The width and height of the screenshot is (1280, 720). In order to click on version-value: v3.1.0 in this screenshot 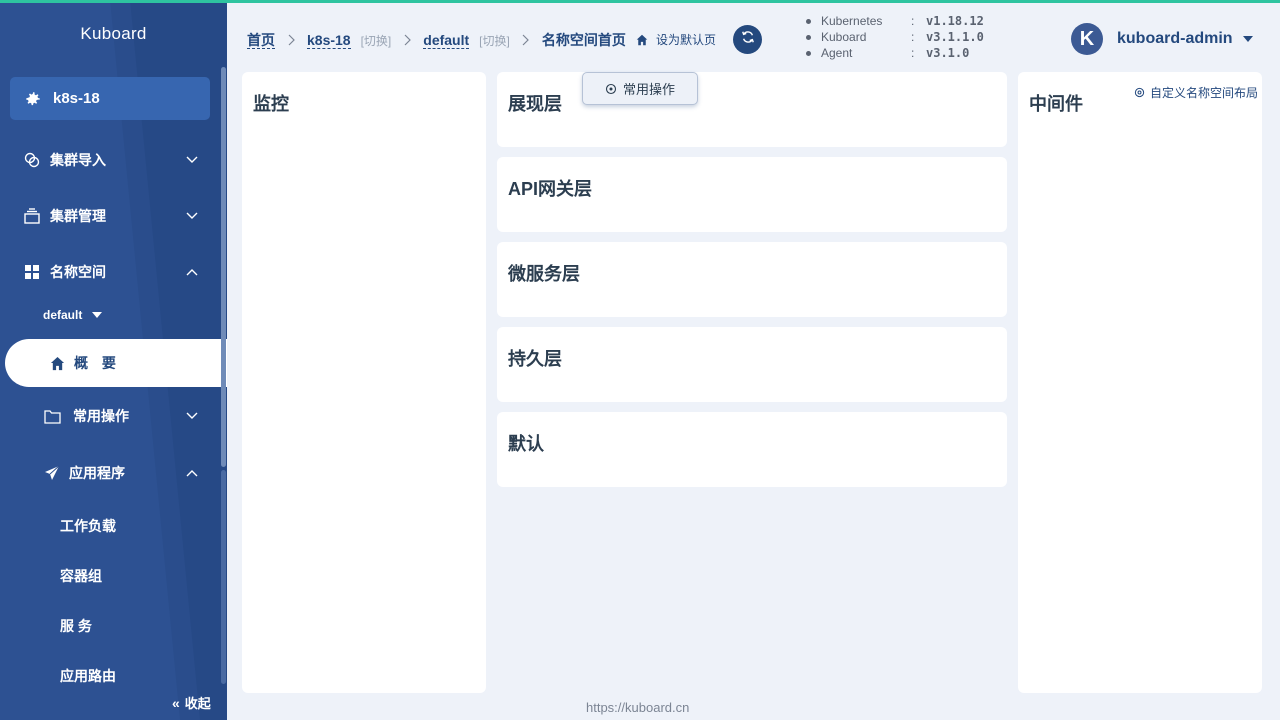, I will do `click(948, 53)`.